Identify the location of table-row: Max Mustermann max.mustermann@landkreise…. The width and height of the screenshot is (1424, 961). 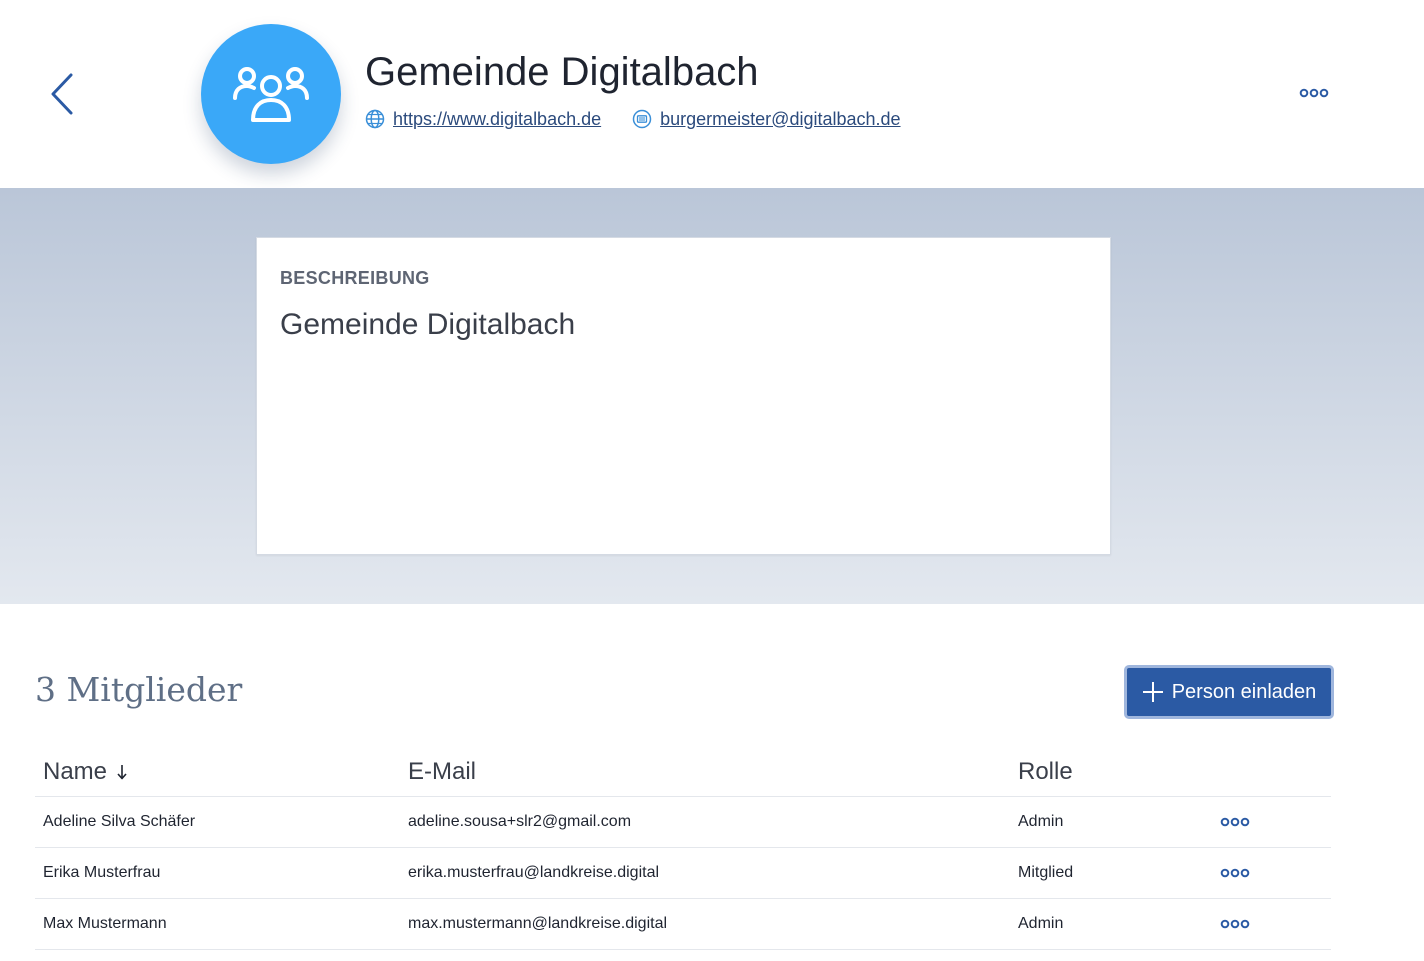
(683, 924).